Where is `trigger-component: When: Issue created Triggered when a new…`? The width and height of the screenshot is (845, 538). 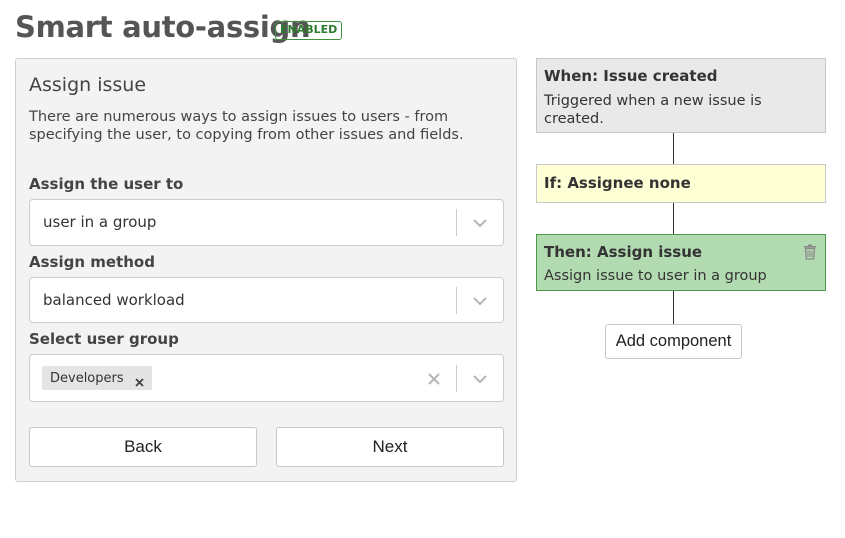
trigger-component: When: Issue created Triggered when a new… is located at coordinates (681, 95).